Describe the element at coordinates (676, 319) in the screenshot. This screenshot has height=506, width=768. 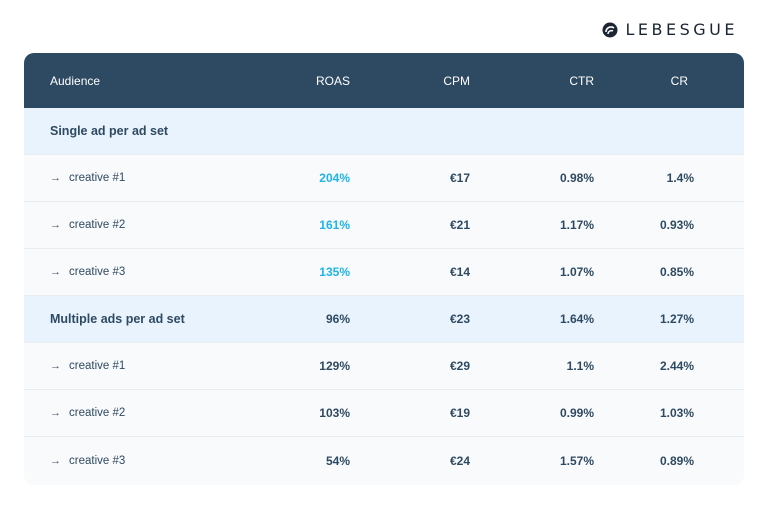
I see `group-value: 1.27%` at that location.